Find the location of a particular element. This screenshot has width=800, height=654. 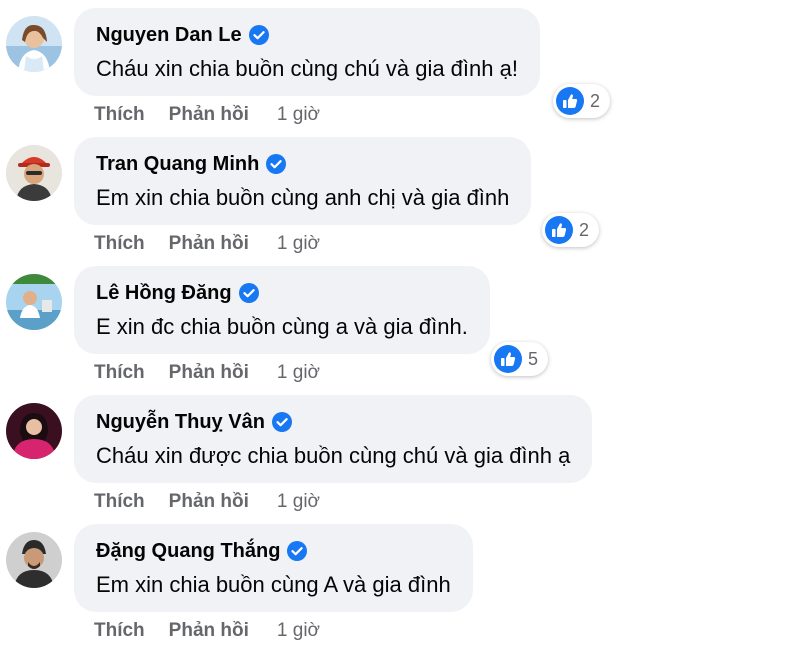

comment-text: E xin đc chia buồn cùng a và gia đình. is located at coordinates (282, 326).